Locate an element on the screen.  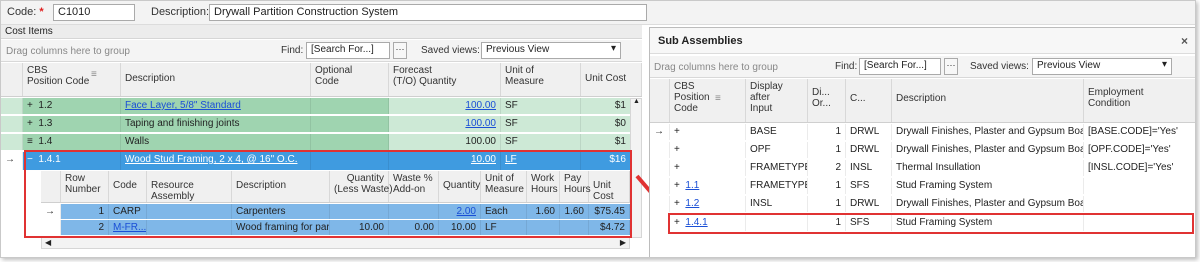
code-label: Code: * is located at coordinates (25, 12).